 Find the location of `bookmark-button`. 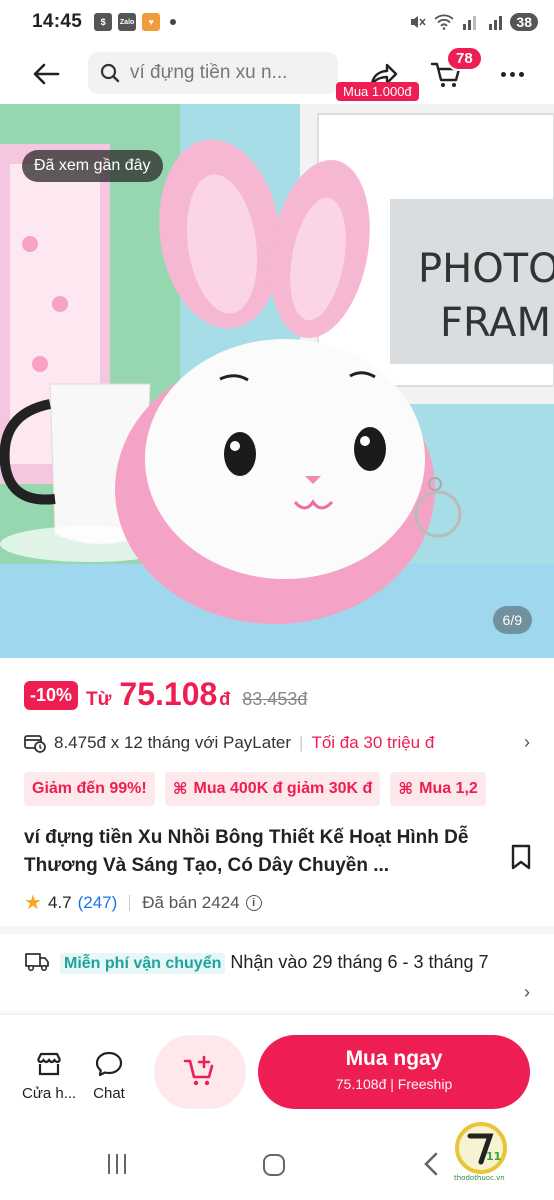

bookmark-button is located at coordinates (521, 857).